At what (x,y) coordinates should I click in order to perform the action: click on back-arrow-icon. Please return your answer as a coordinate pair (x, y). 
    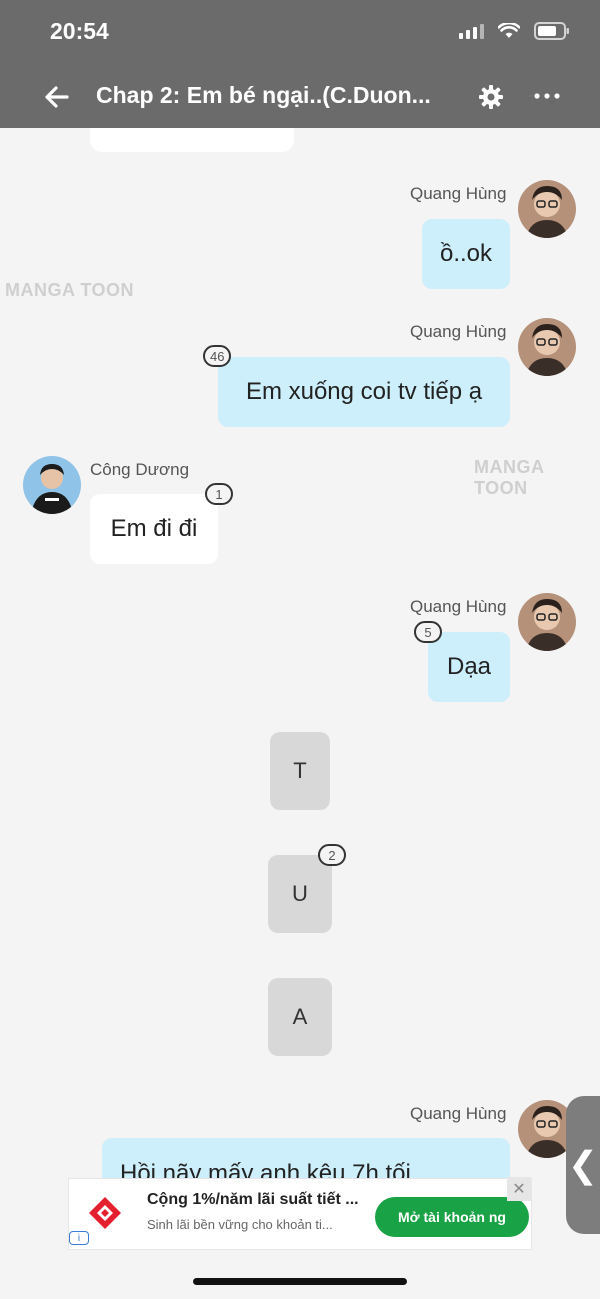
    Looking at the image, I should click on (57, 97).